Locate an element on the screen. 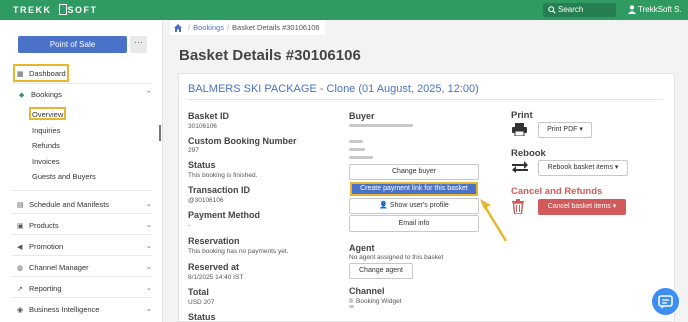  change-agent-button: Change agent is located at coordinates (381, 271).